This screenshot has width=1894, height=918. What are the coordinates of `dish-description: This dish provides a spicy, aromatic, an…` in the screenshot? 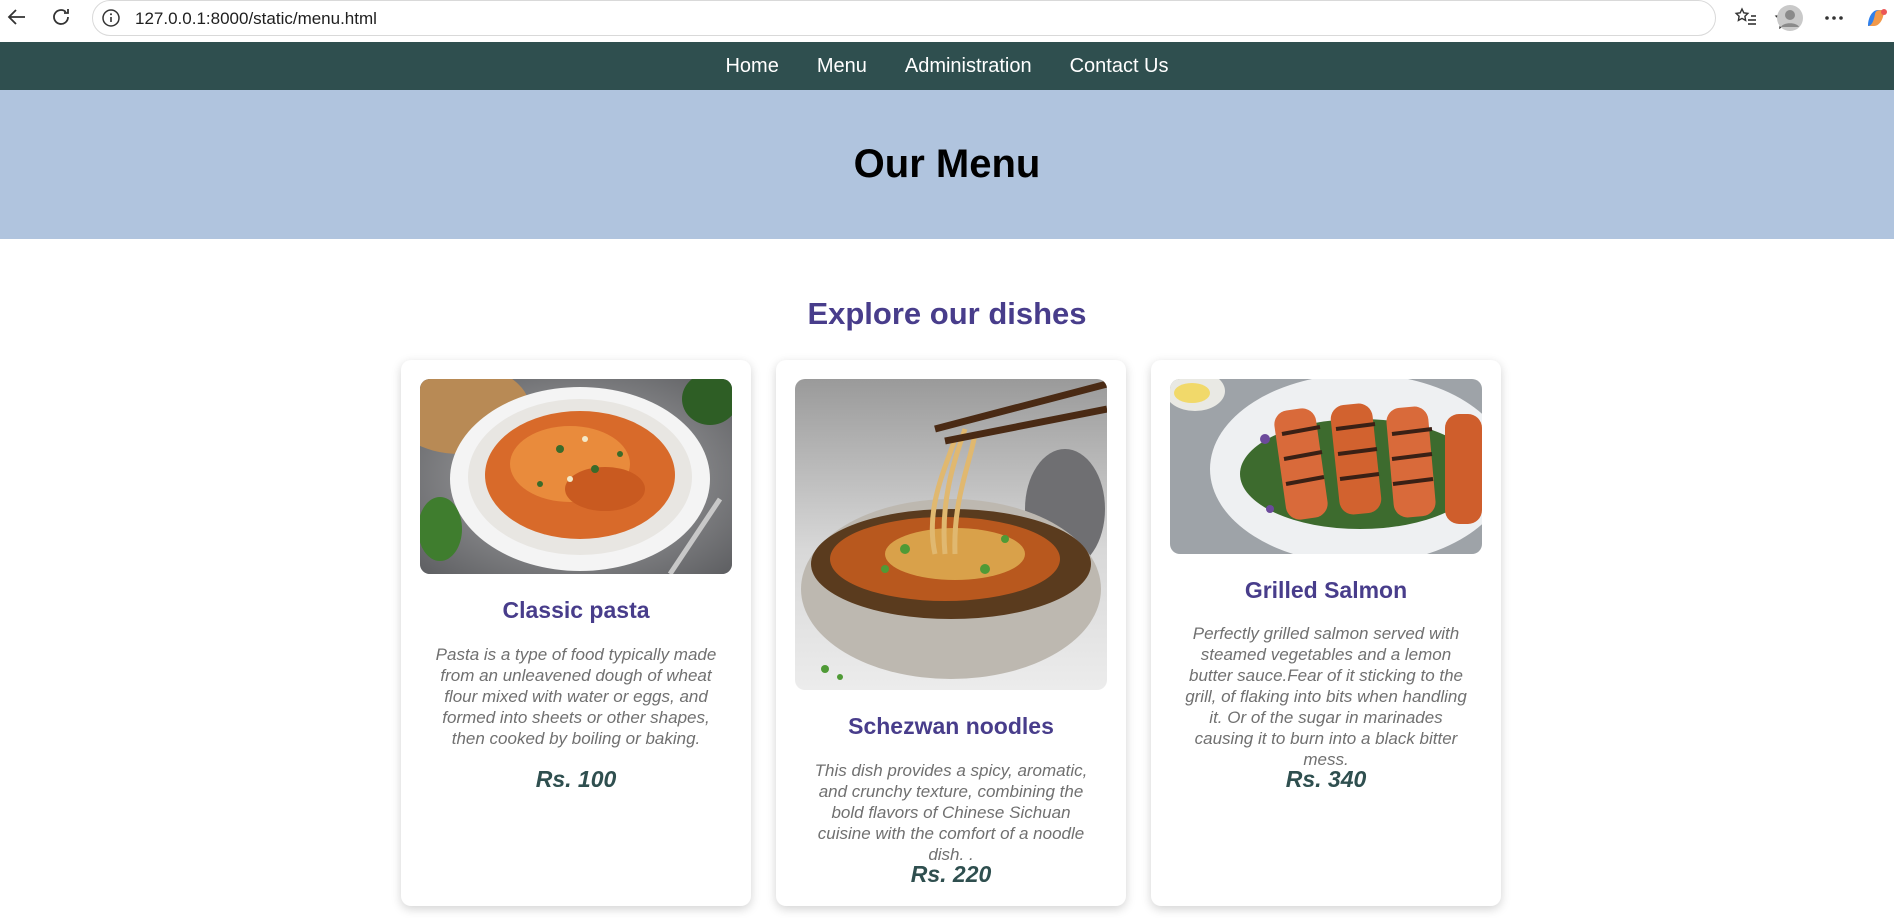 It's located at (951, 812).